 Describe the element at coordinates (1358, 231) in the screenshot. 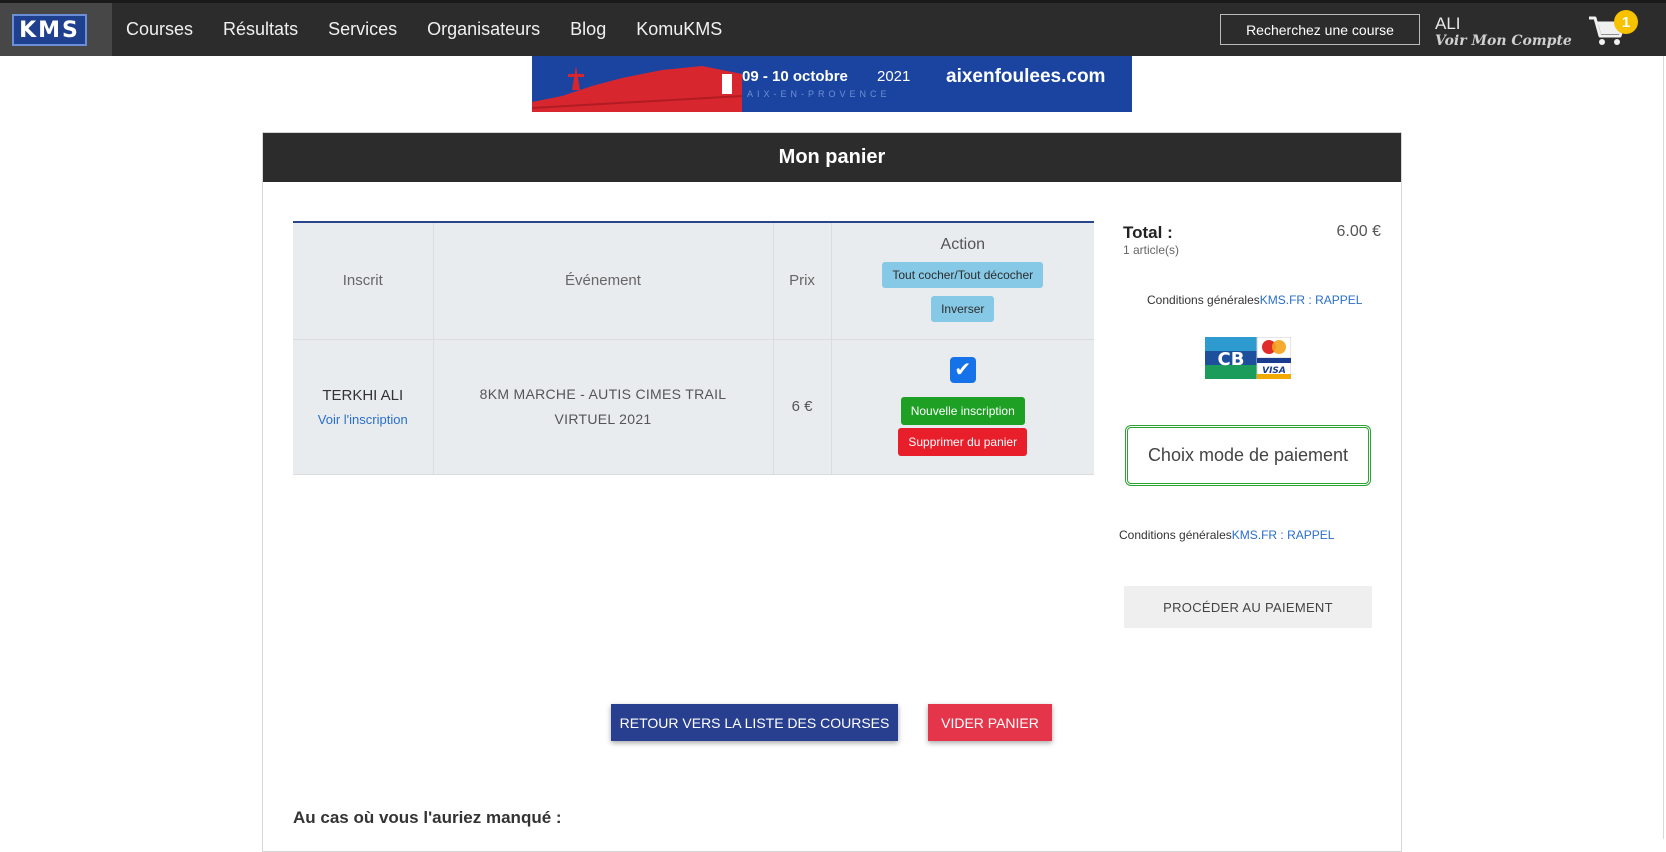

I see `total-value: 6.00 €` at that location.